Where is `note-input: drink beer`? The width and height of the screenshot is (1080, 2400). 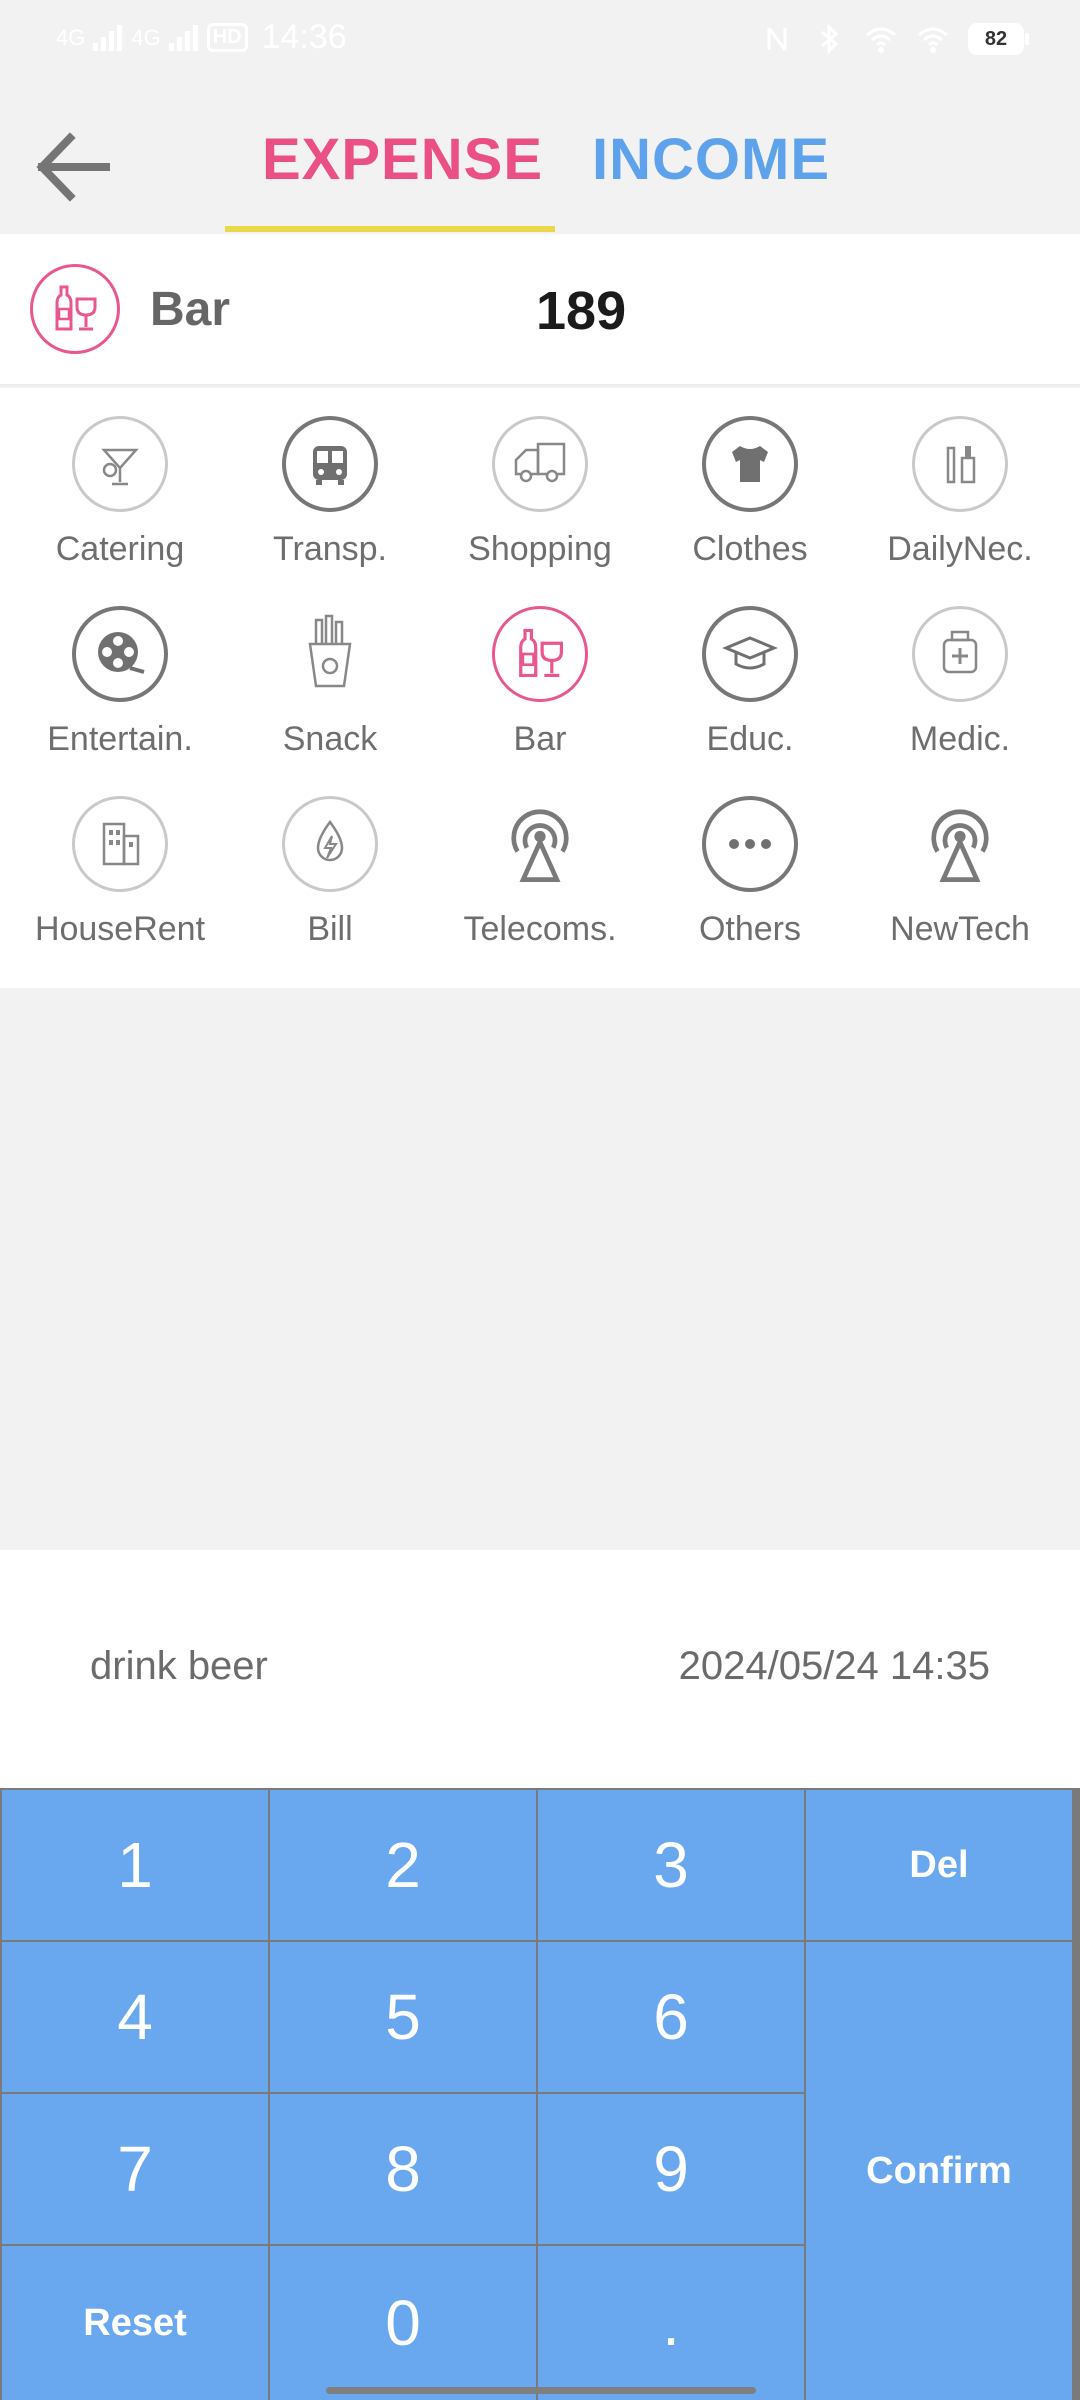
note-input: drink beer is located at coordinates (179, 1666).